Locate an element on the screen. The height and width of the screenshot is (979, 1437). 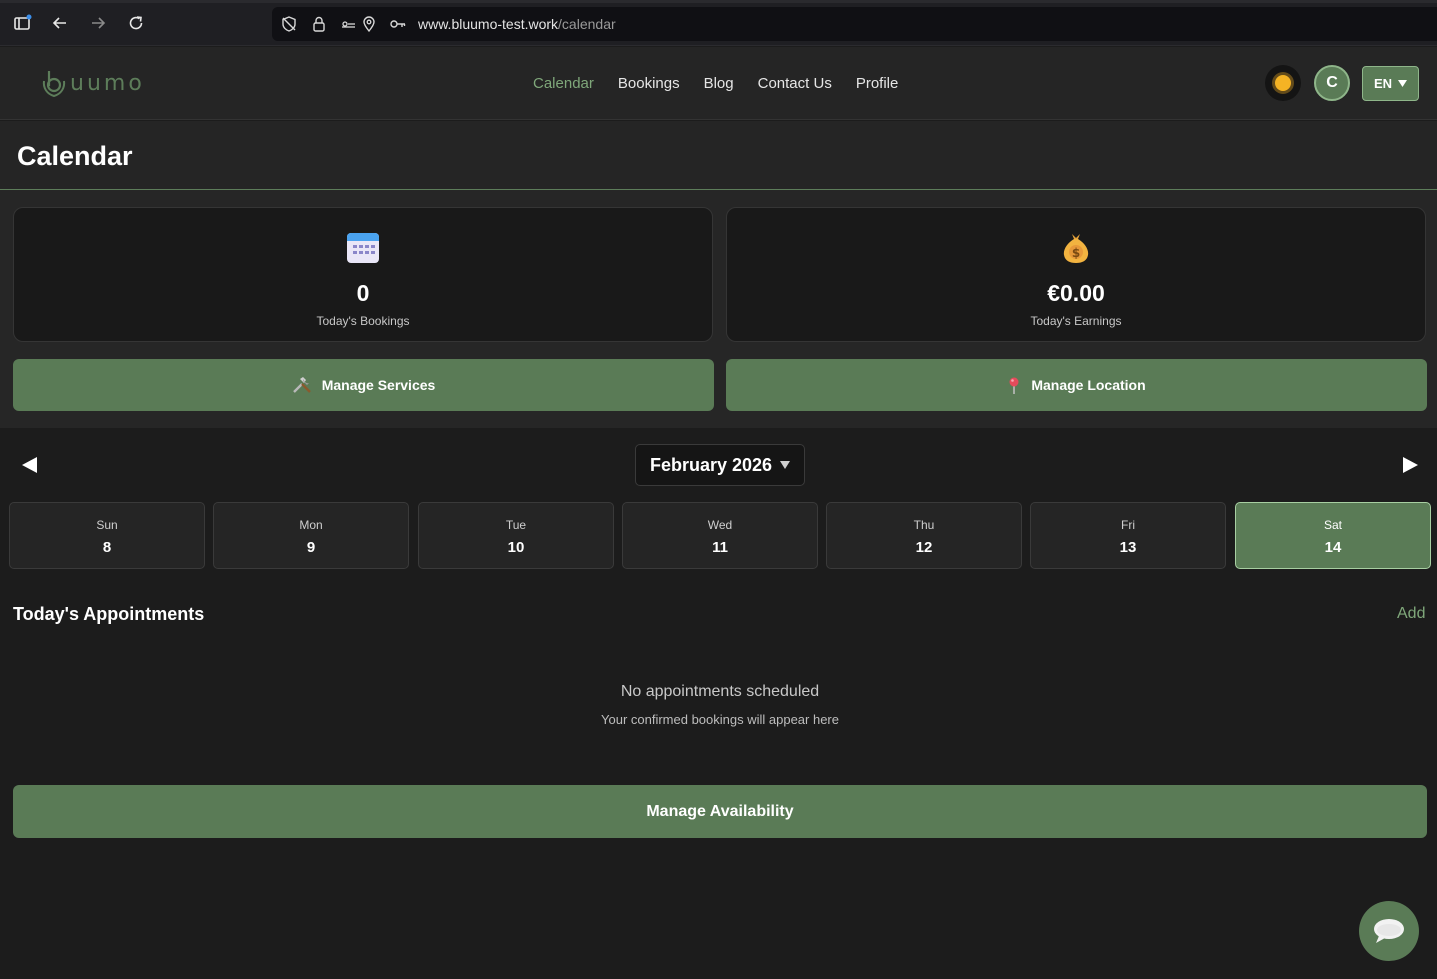
todays-earnings-card: $ €0.00 Today's Earnings is located at coordinates (1076, 274).